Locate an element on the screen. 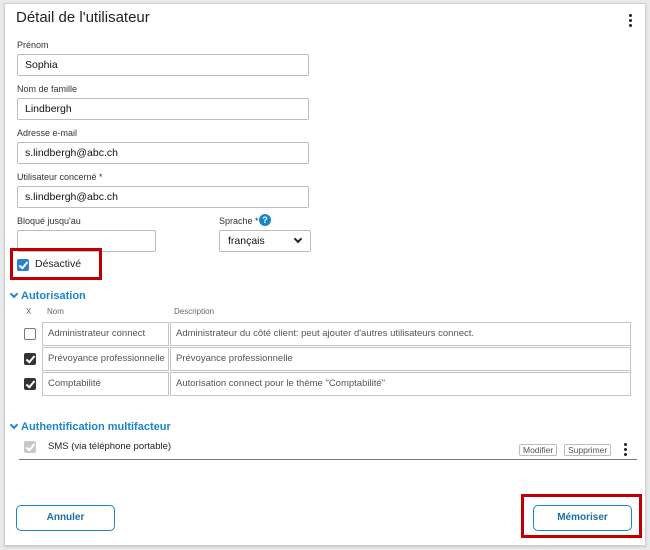  mfa-sms-checkbox is located at coordinates (30, 447).